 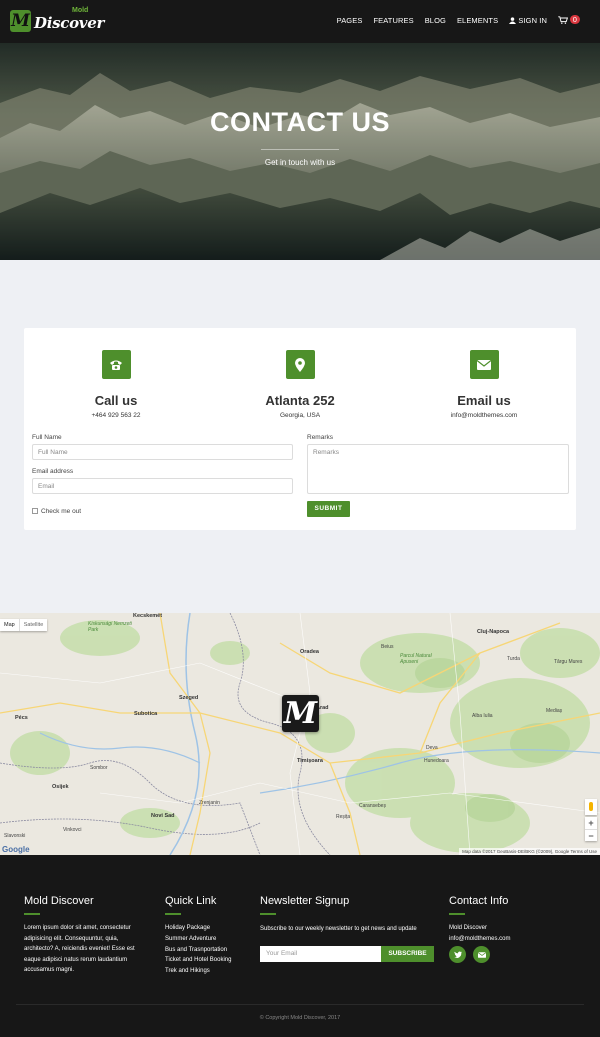 I want to click on contact-name: Mold Discover, so click(x=468, y=928).